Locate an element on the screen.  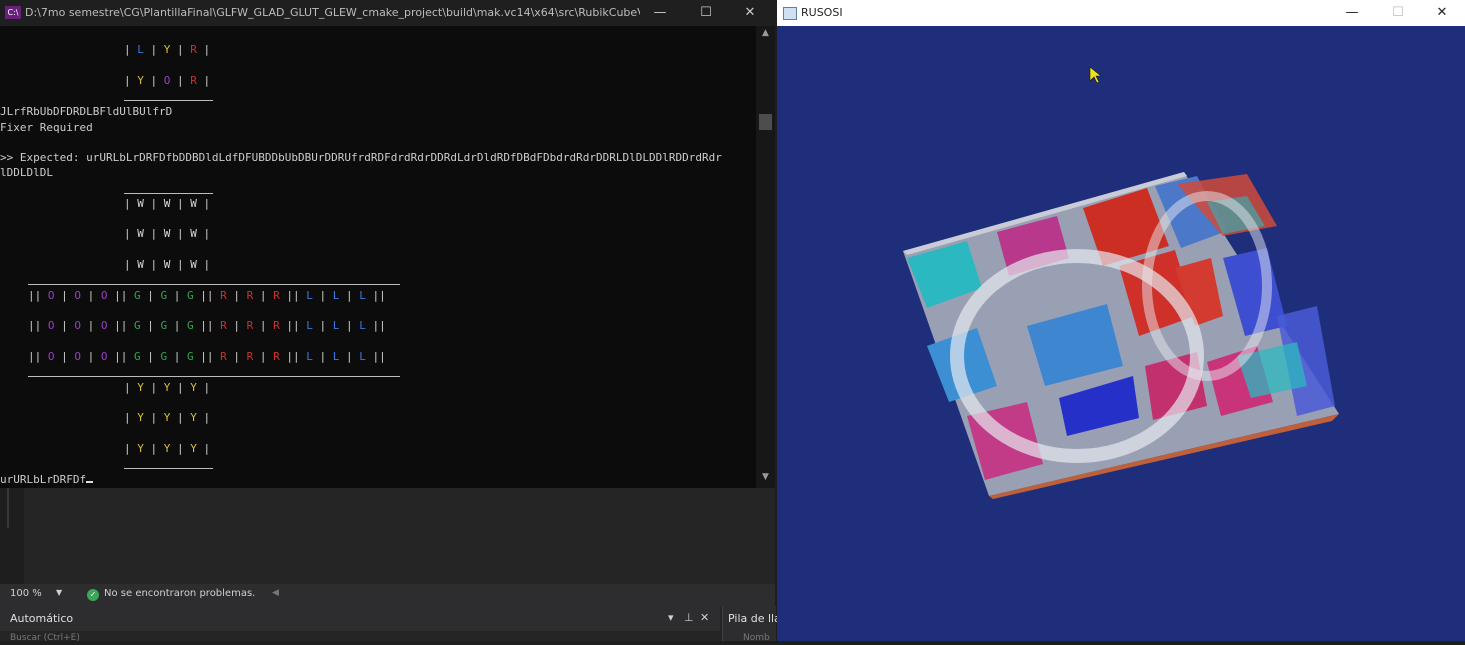
cube-cell-O: O is located at coordinates (104, 295).